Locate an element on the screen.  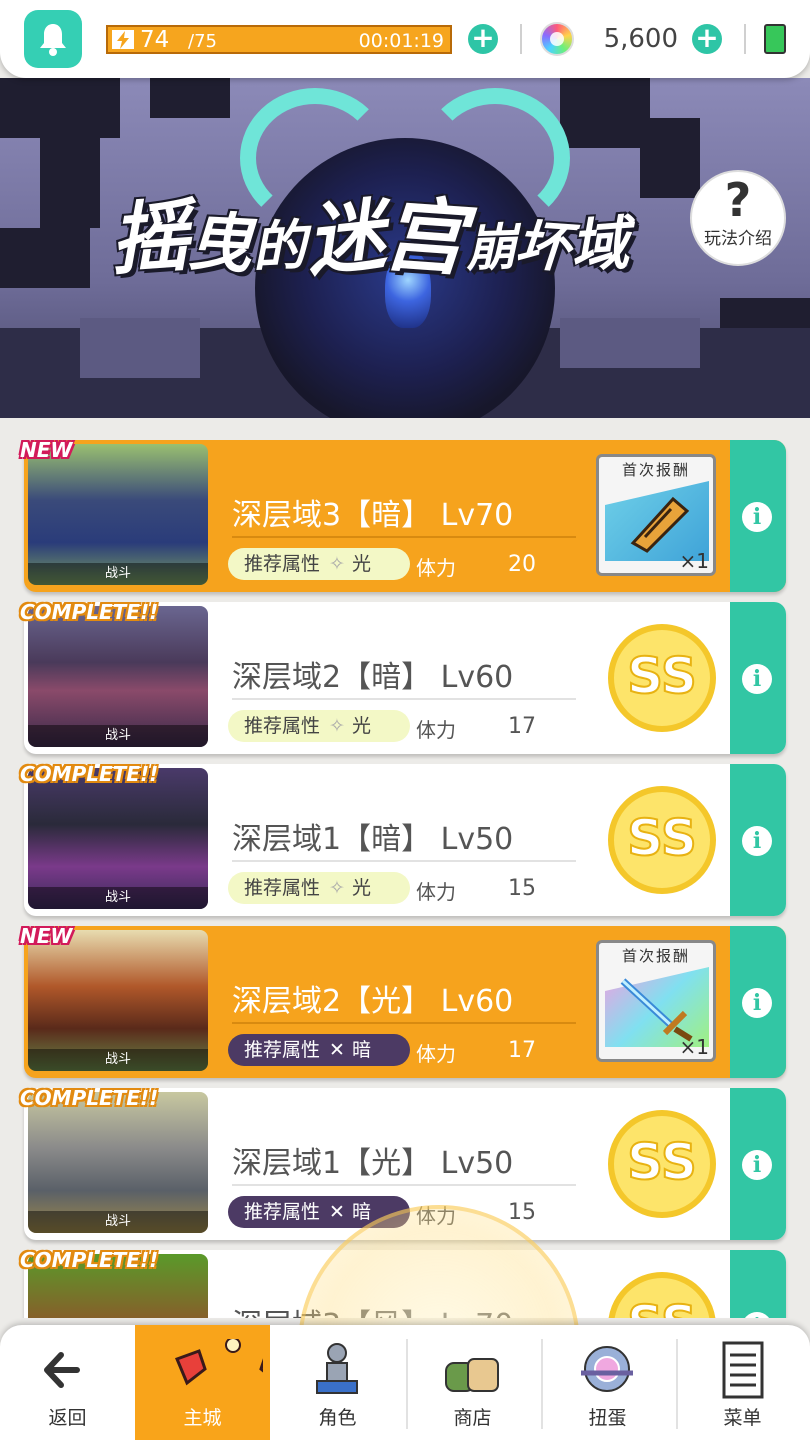
gem-count: 5,600 is located at coordinates (640, 39).